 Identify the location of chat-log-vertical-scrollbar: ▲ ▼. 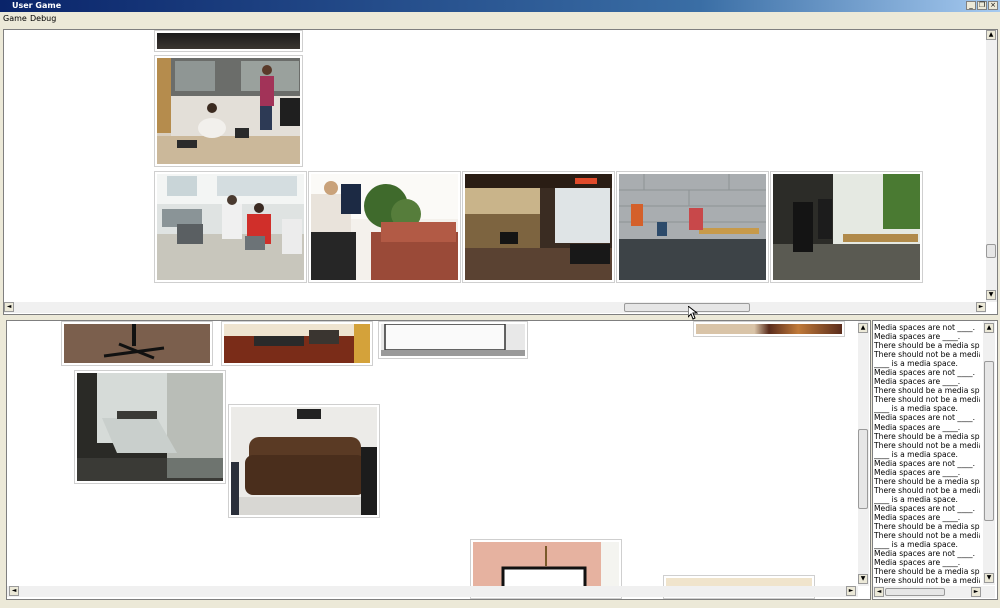
(989, 453).